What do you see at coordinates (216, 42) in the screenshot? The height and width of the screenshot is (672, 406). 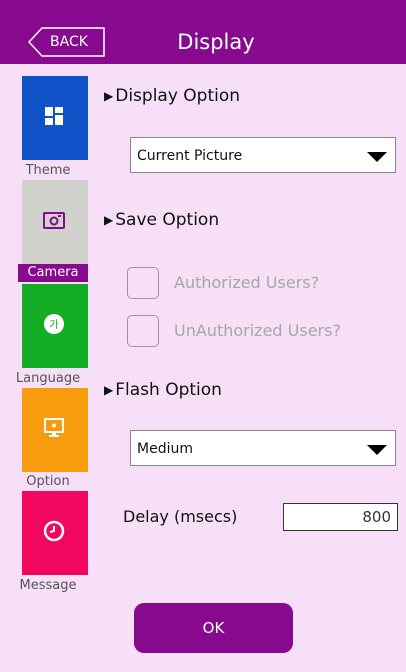 I see `page-title: Display` at bounding box center [216, 42].